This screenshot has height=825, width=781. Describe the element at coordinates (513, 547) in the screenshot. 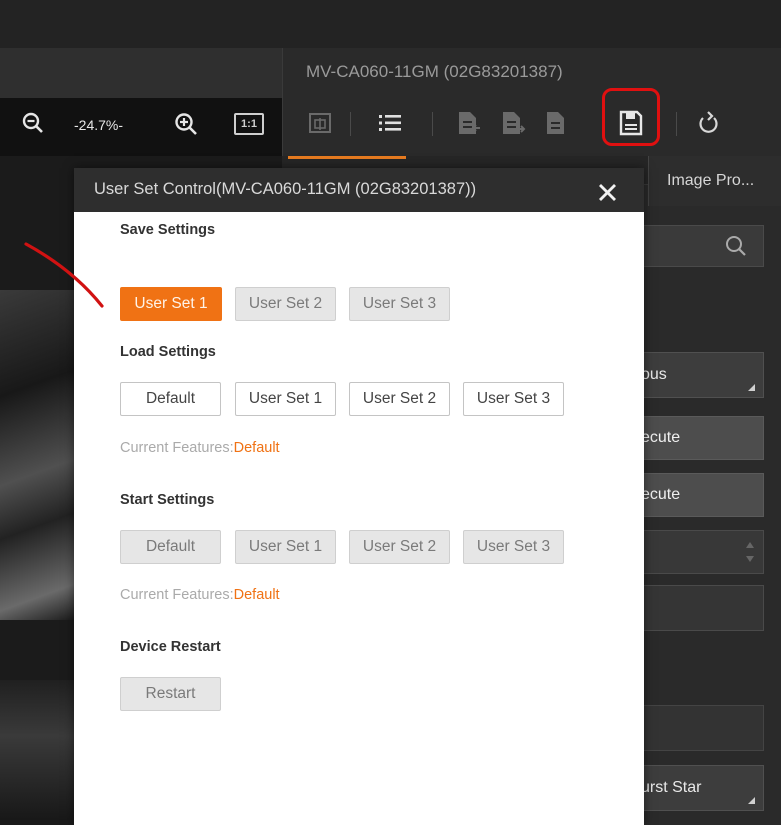

I see `start-user-set-3-button: User Set 3` at that location.